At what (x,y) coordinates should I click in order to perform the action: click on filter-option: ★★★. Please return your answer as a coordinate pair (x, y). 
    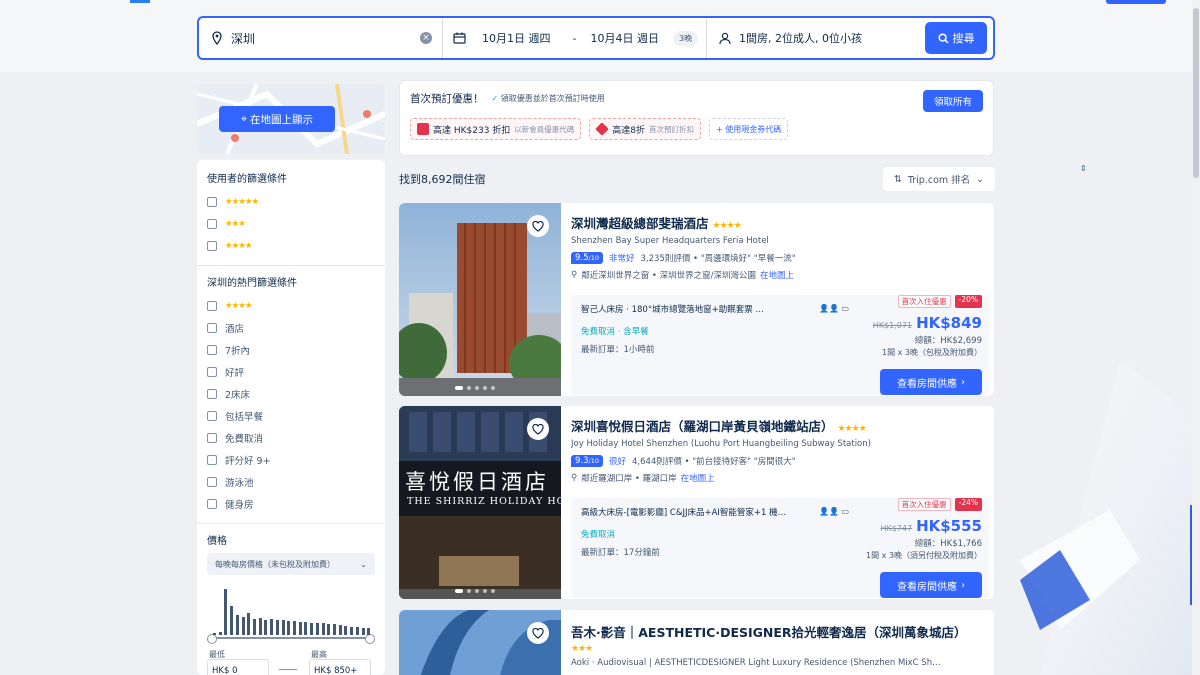
    Looking at the image, I should click on (291, 224).